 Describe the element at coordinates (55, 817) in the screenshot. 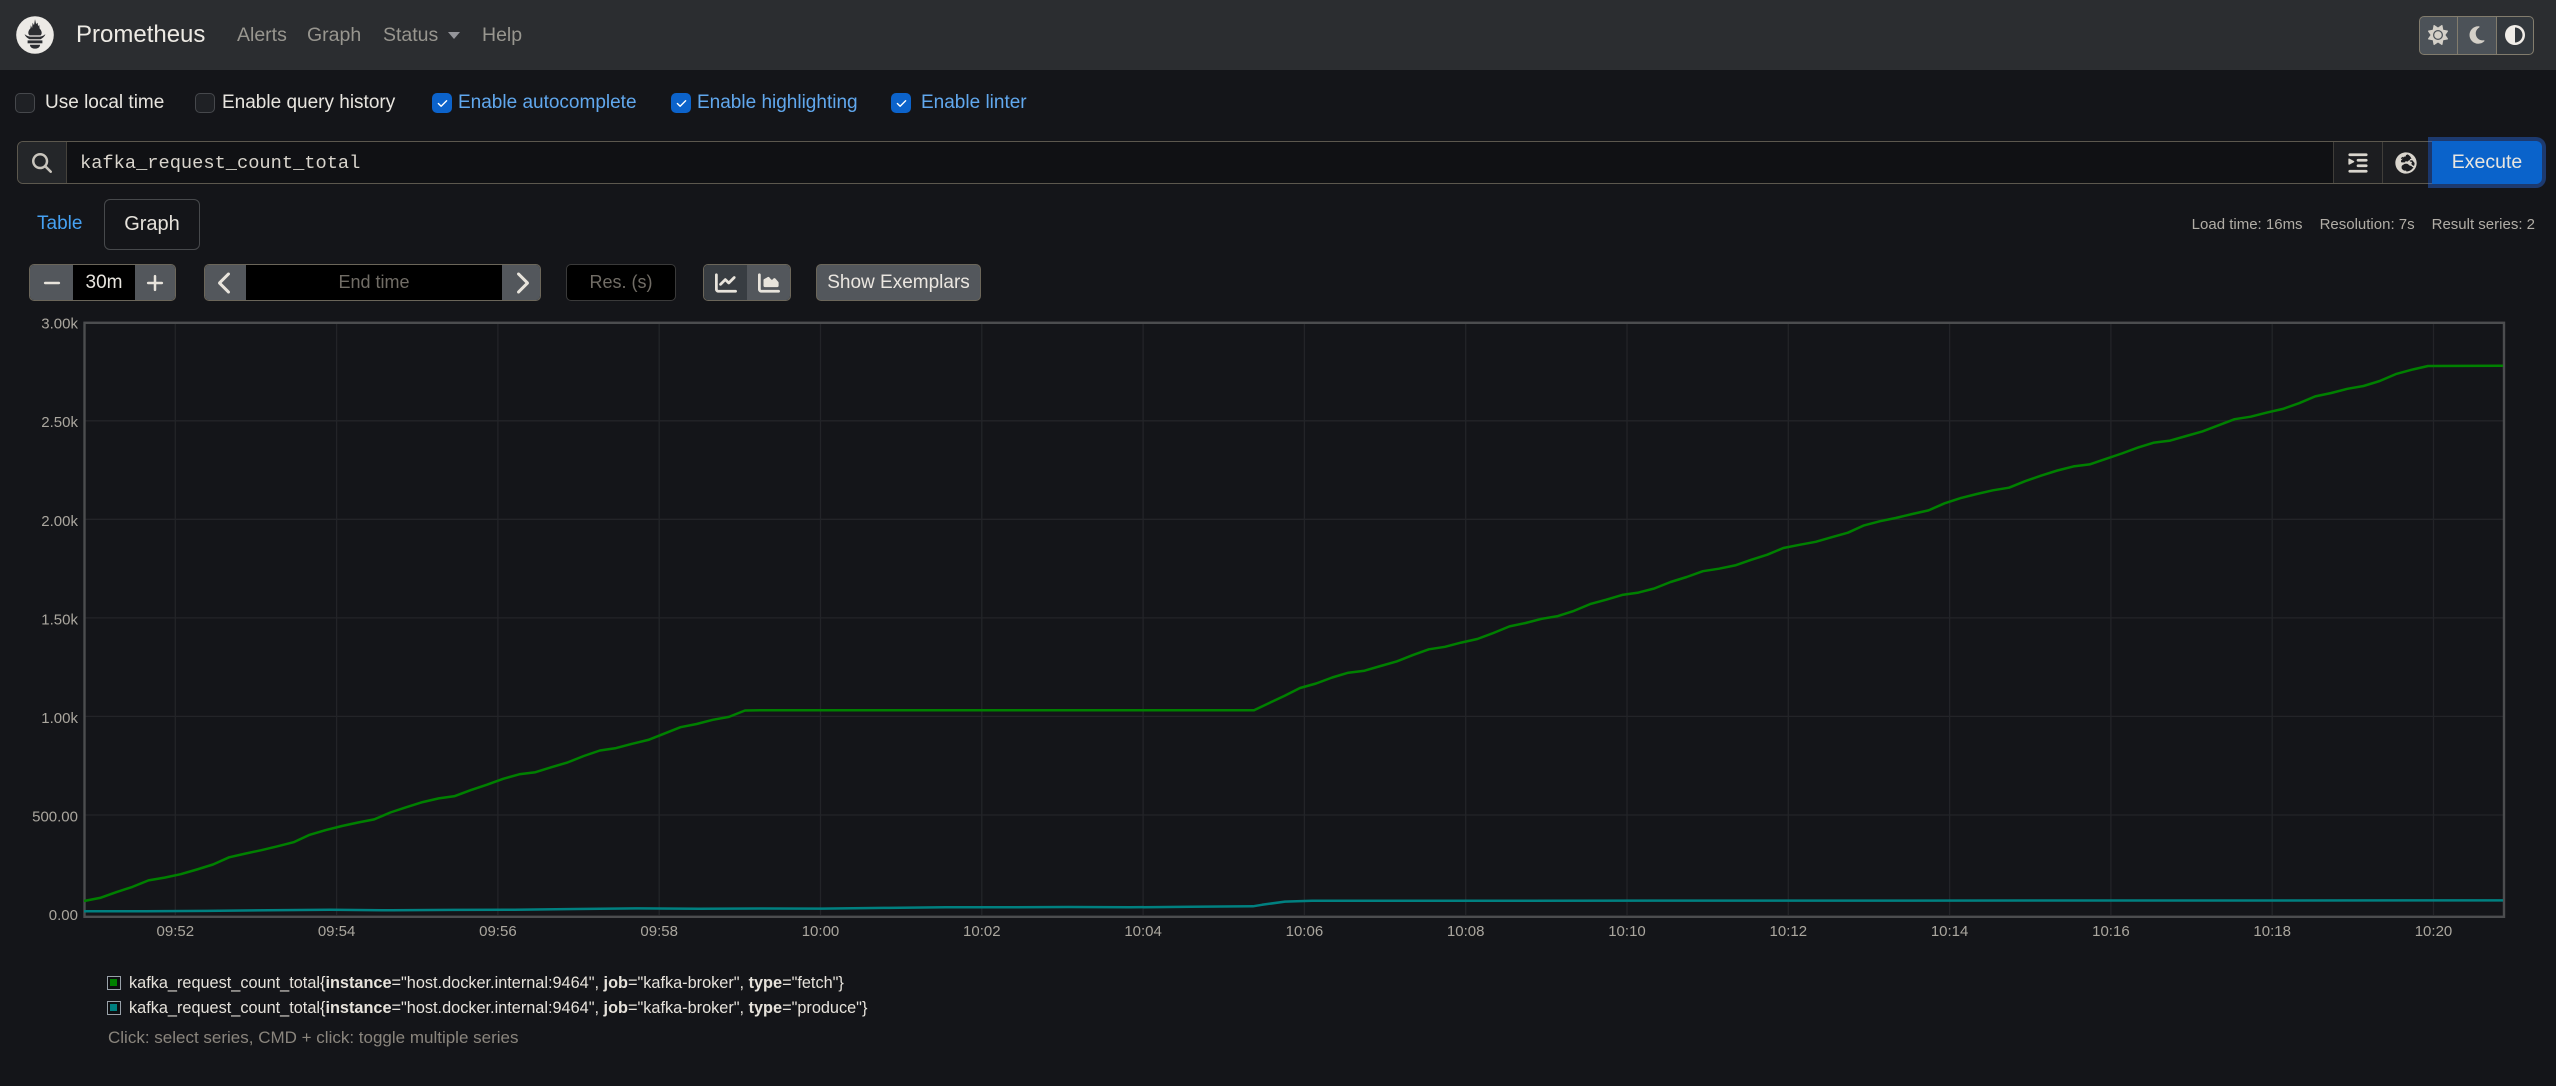

I see `svg-text: 500.00` at that location.